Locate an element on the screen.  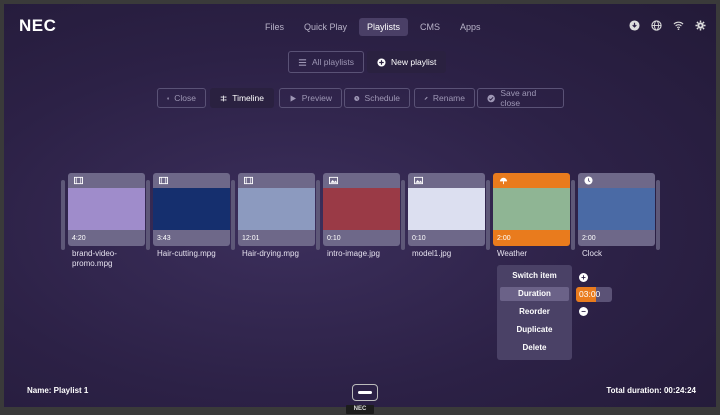
item-name: Hair-cutting.mpg is located at coordinates (186, 254).